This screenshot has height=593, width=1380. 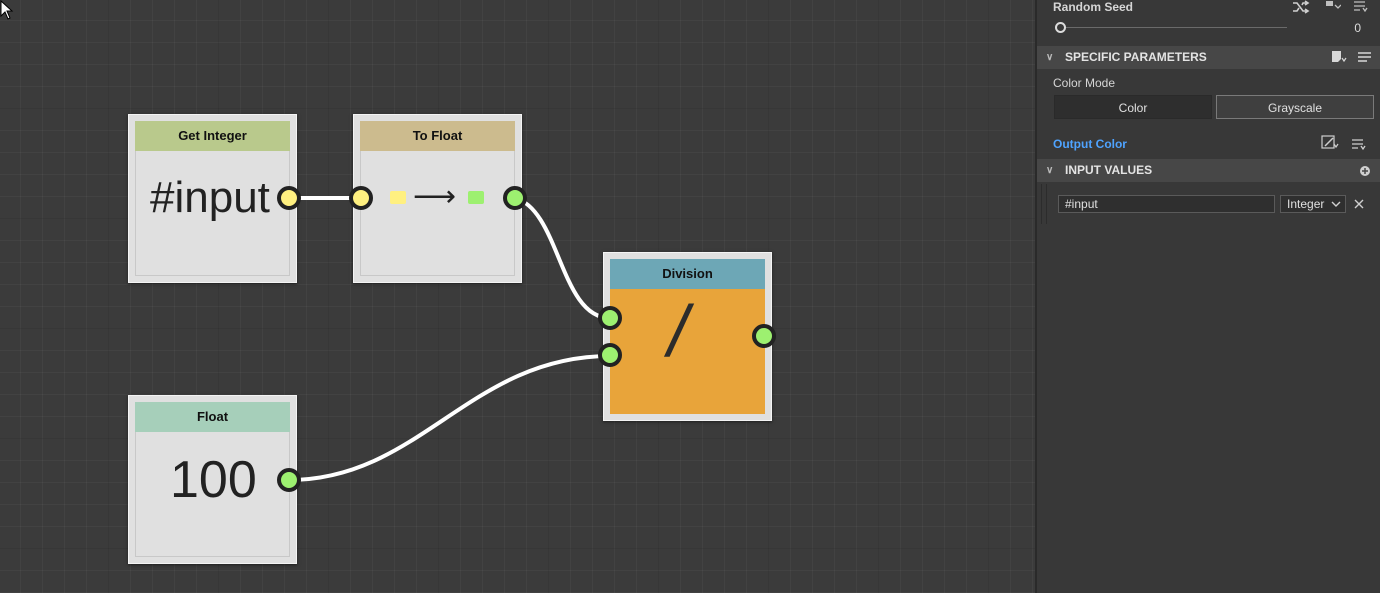 I want to click on node-title-division: Division, so click(x=687, y=274).